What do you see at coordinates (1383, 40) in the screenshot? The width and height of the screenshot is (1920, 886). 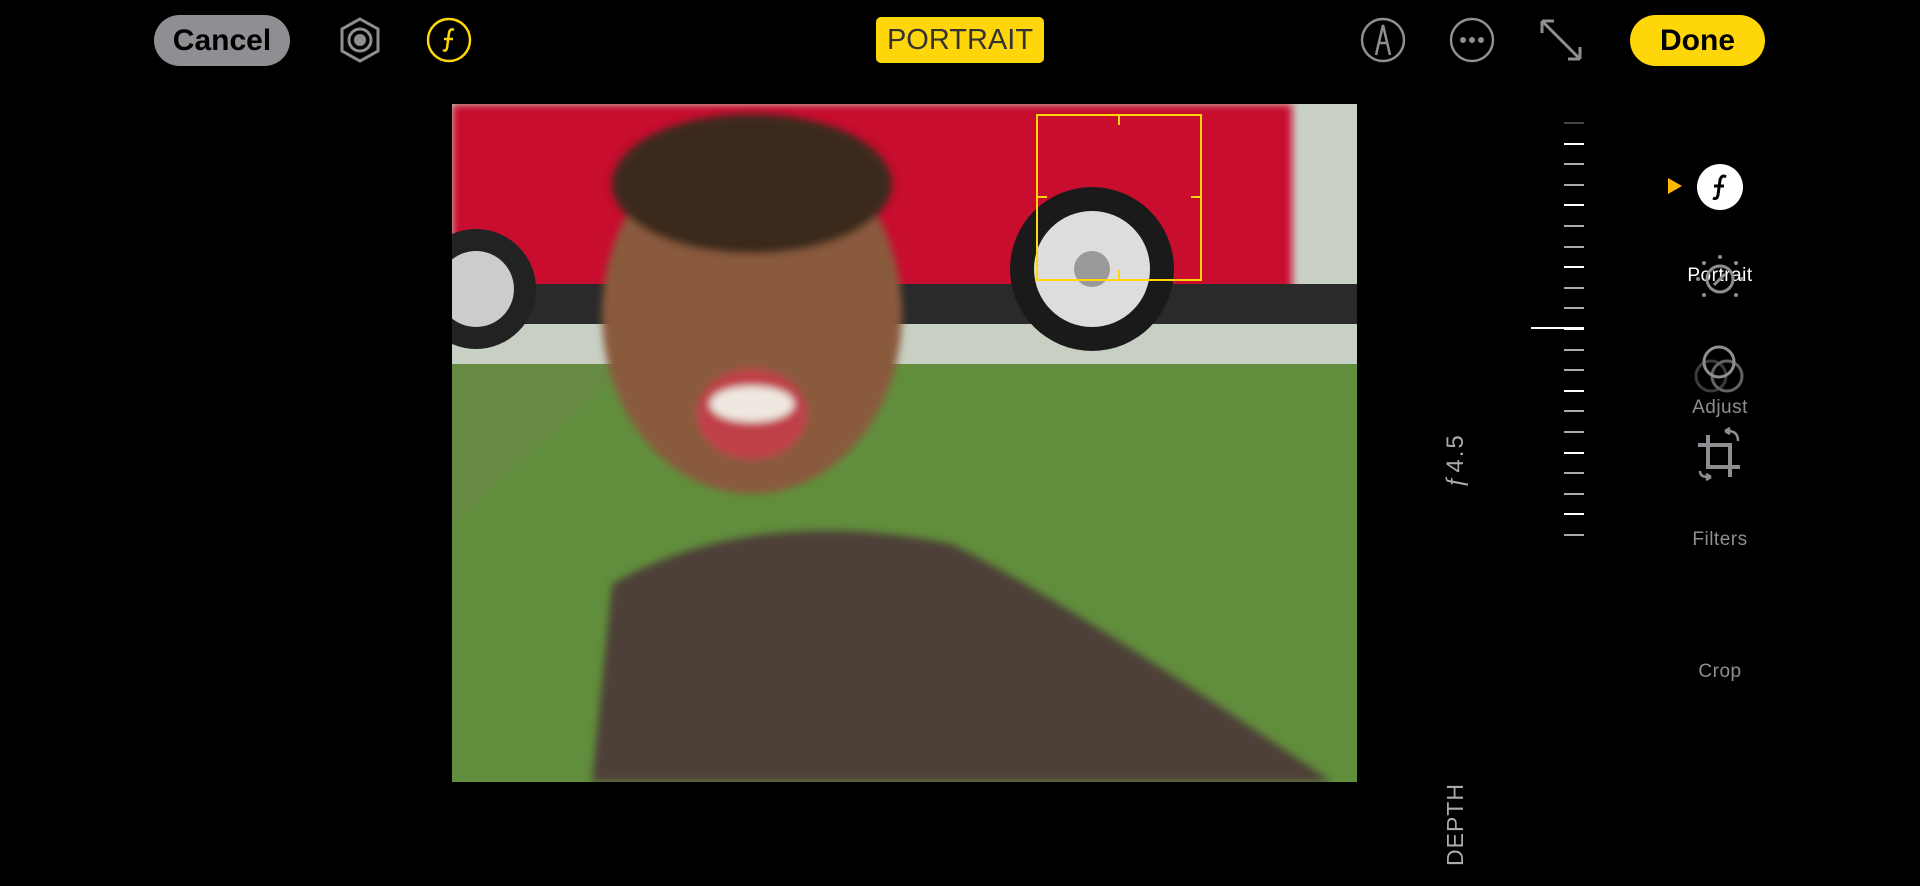 I see `markup-icon` at bounding box center [1383, 40].